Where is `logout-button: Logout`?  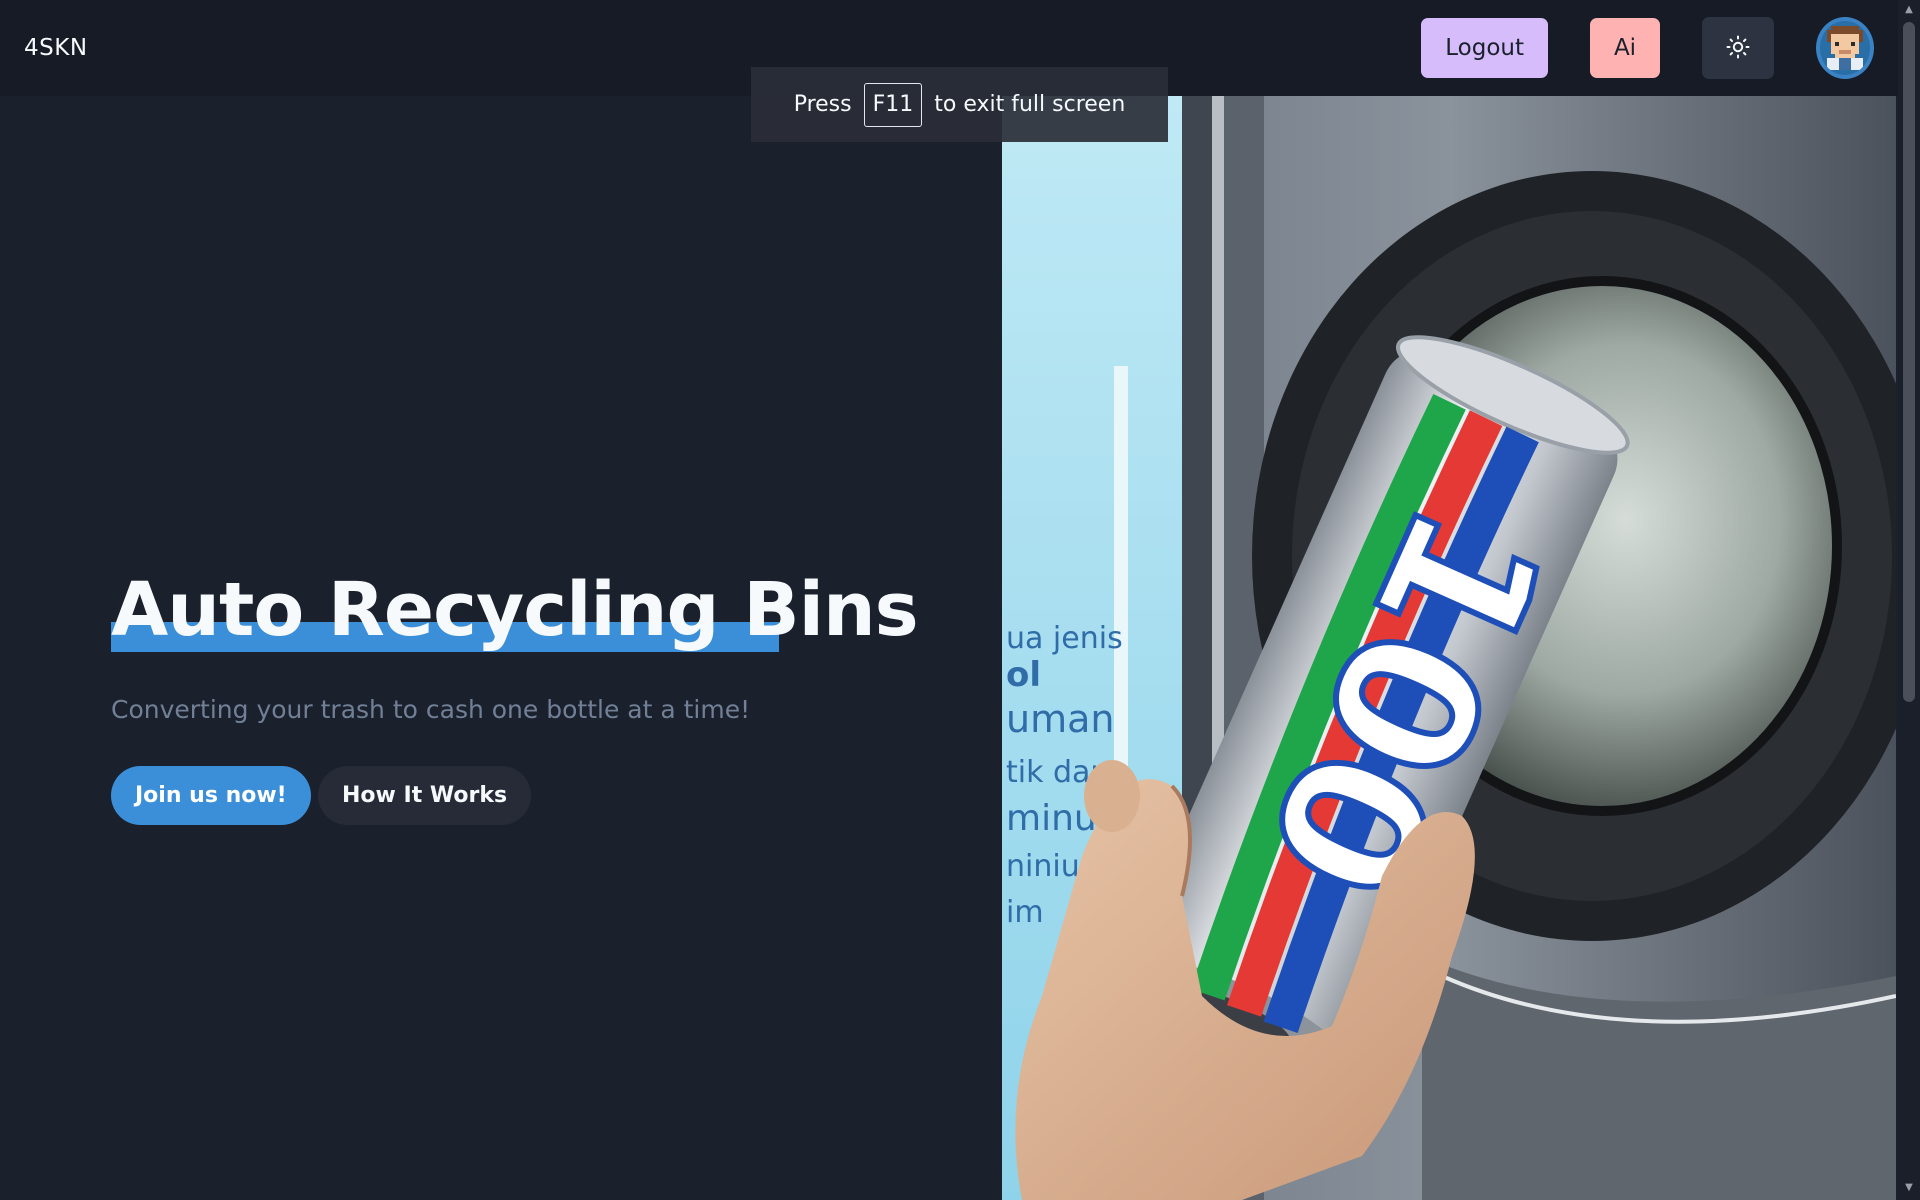 logout-button: Logout is located at coordinates (1484, 48).